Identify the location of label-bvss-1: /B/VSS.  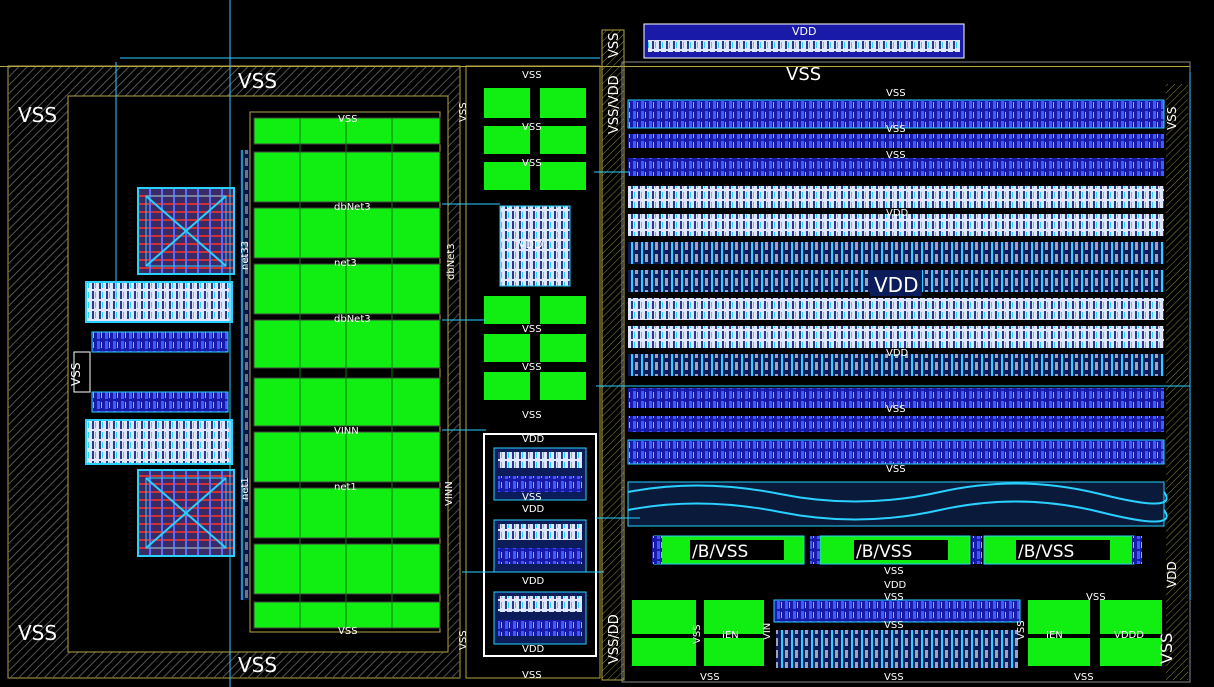
(720, 552).